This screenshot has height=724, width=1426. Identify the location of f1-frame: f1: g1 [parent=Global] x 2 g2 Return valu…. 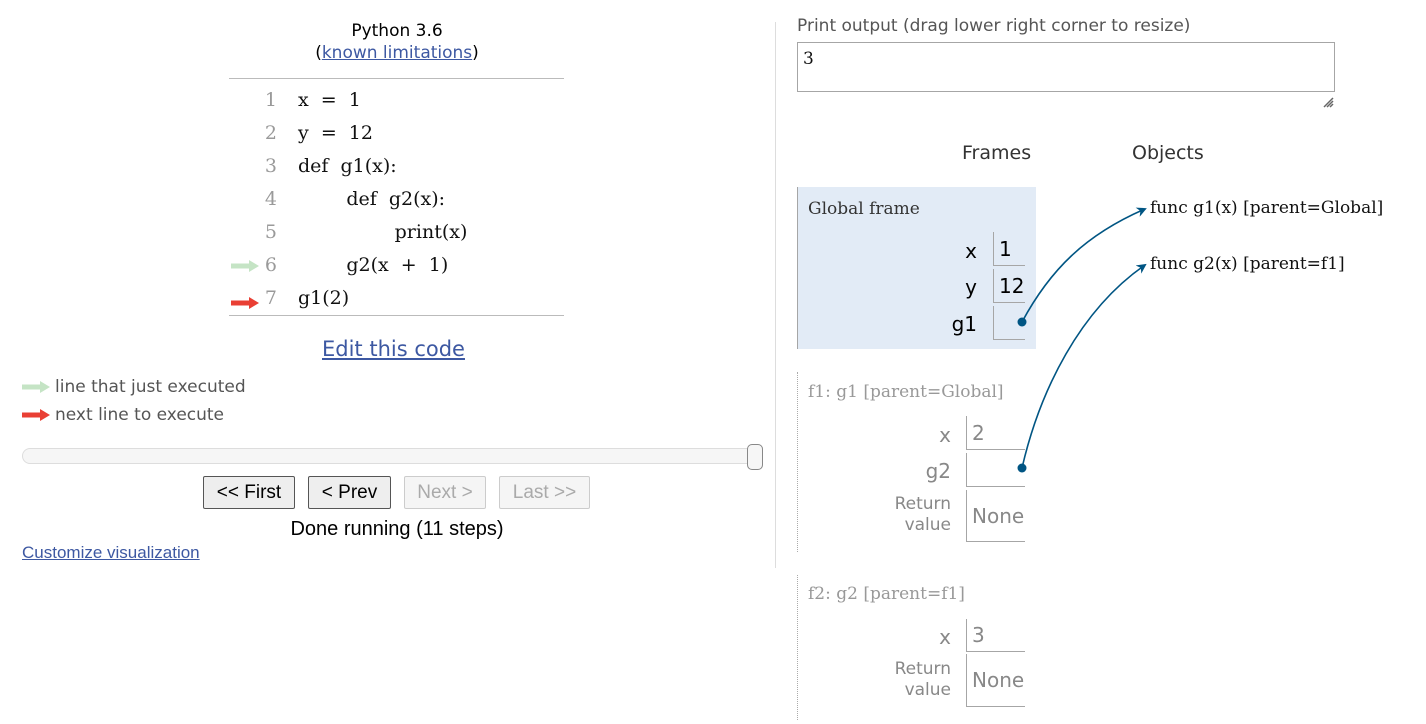
(917, 462).